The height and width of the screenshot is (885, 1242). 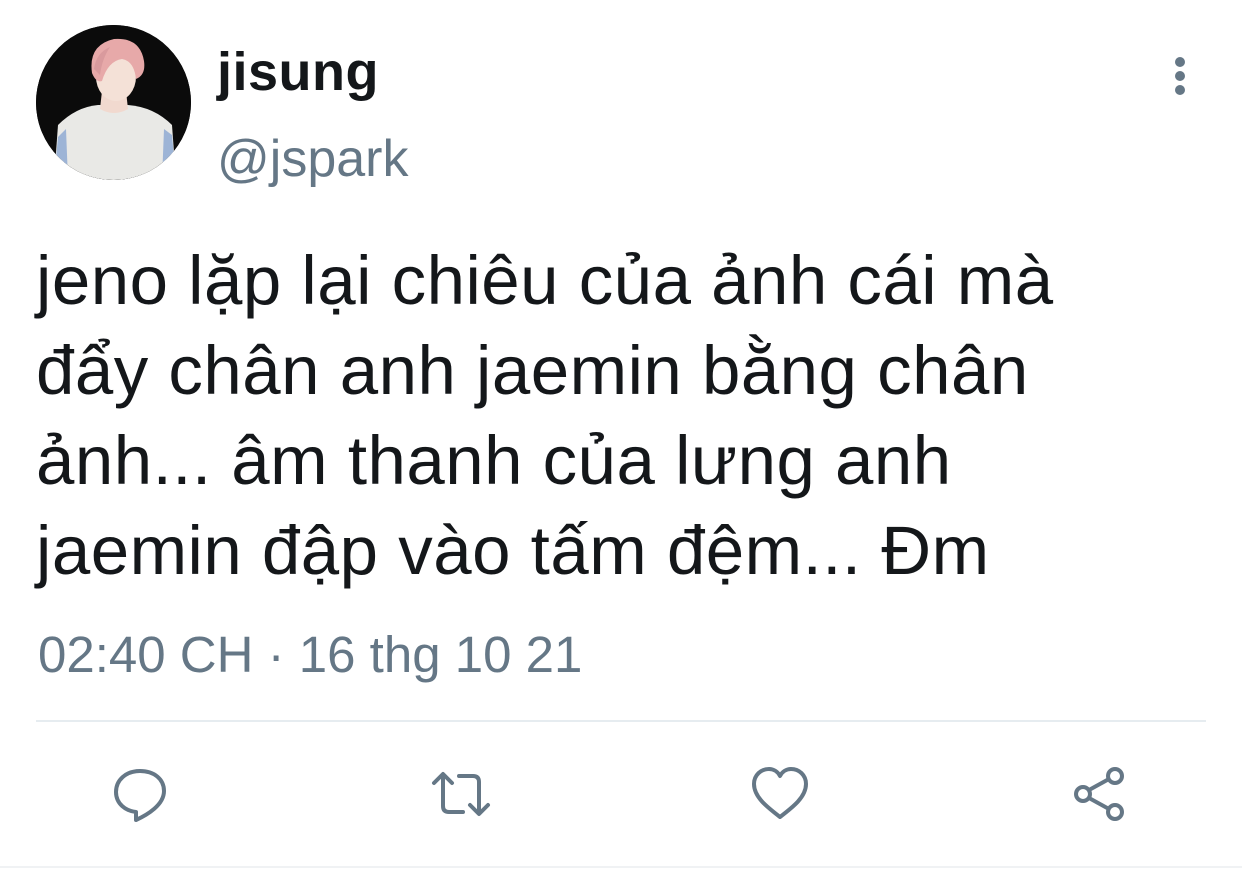 I want to click on reply-button, so click(x=140, y=794).